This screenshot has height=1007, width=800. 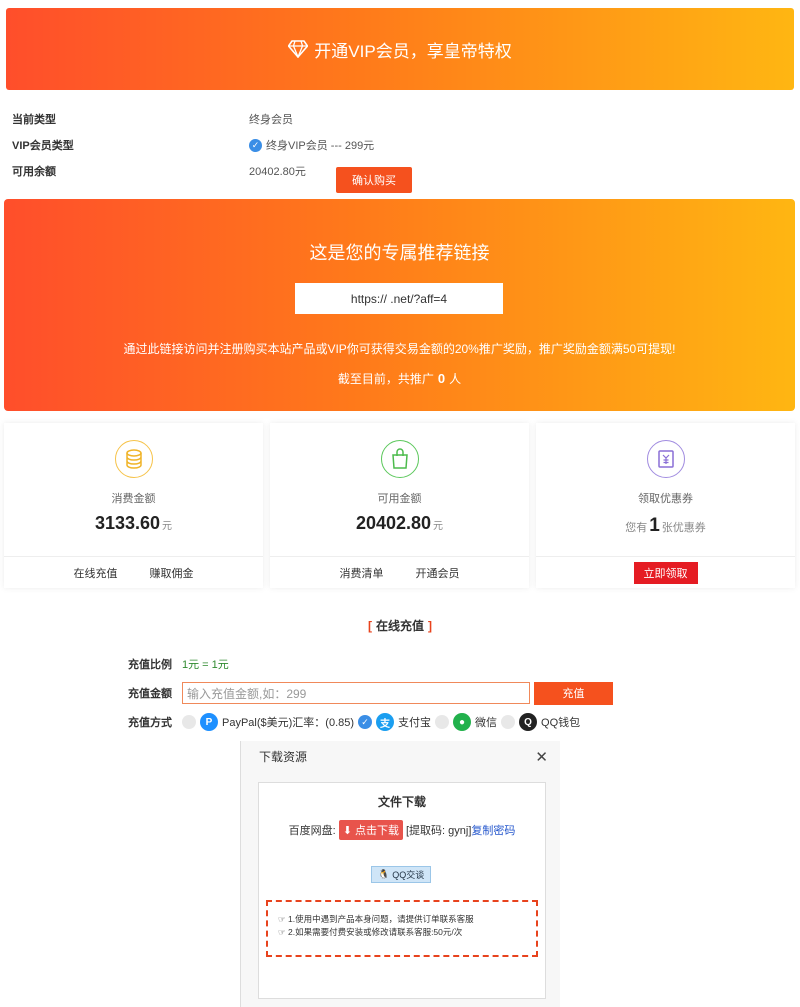 I want to click on ratio-value: 1元 = 1元, so click(x=205, y=665).